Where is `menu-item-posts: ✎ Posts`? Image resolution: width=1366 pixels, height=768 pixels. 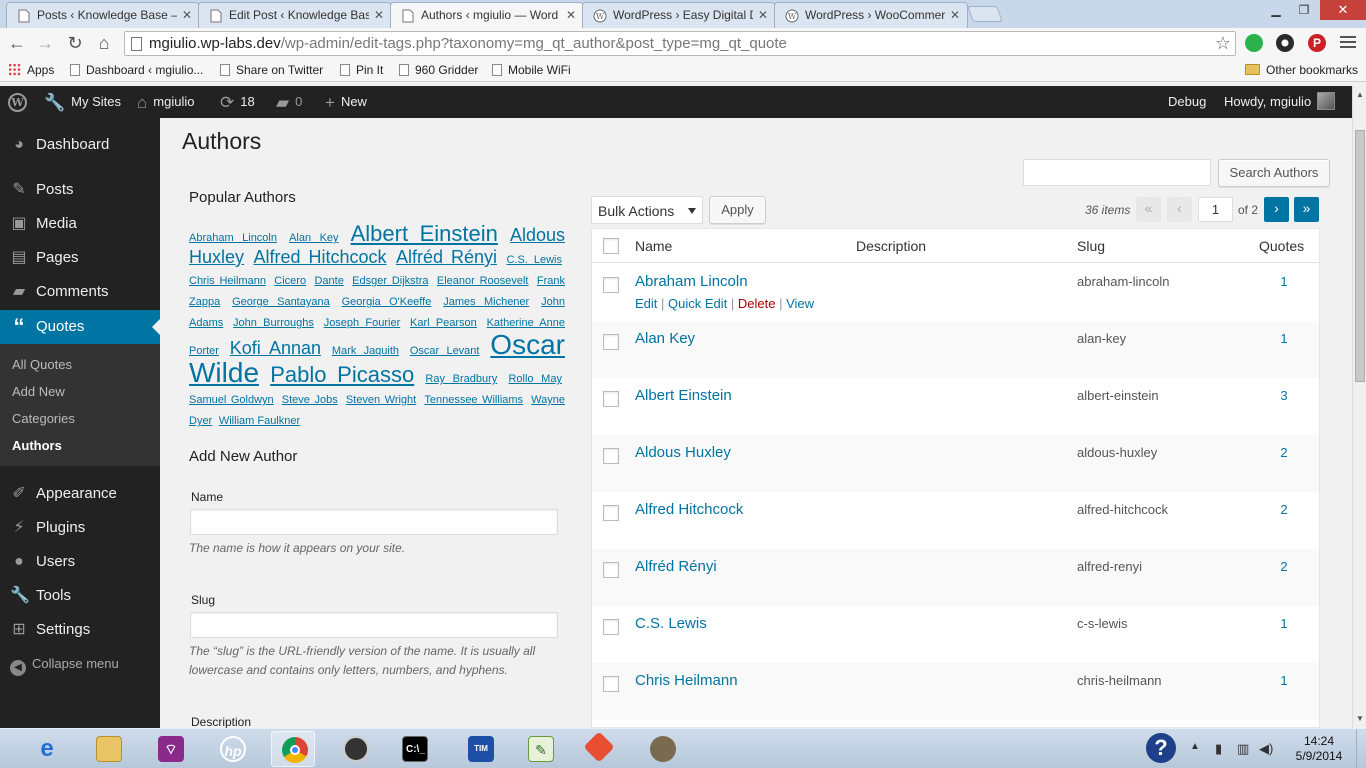
menu-item-posts: ✎ Posts is located at coordinates (80, 190).